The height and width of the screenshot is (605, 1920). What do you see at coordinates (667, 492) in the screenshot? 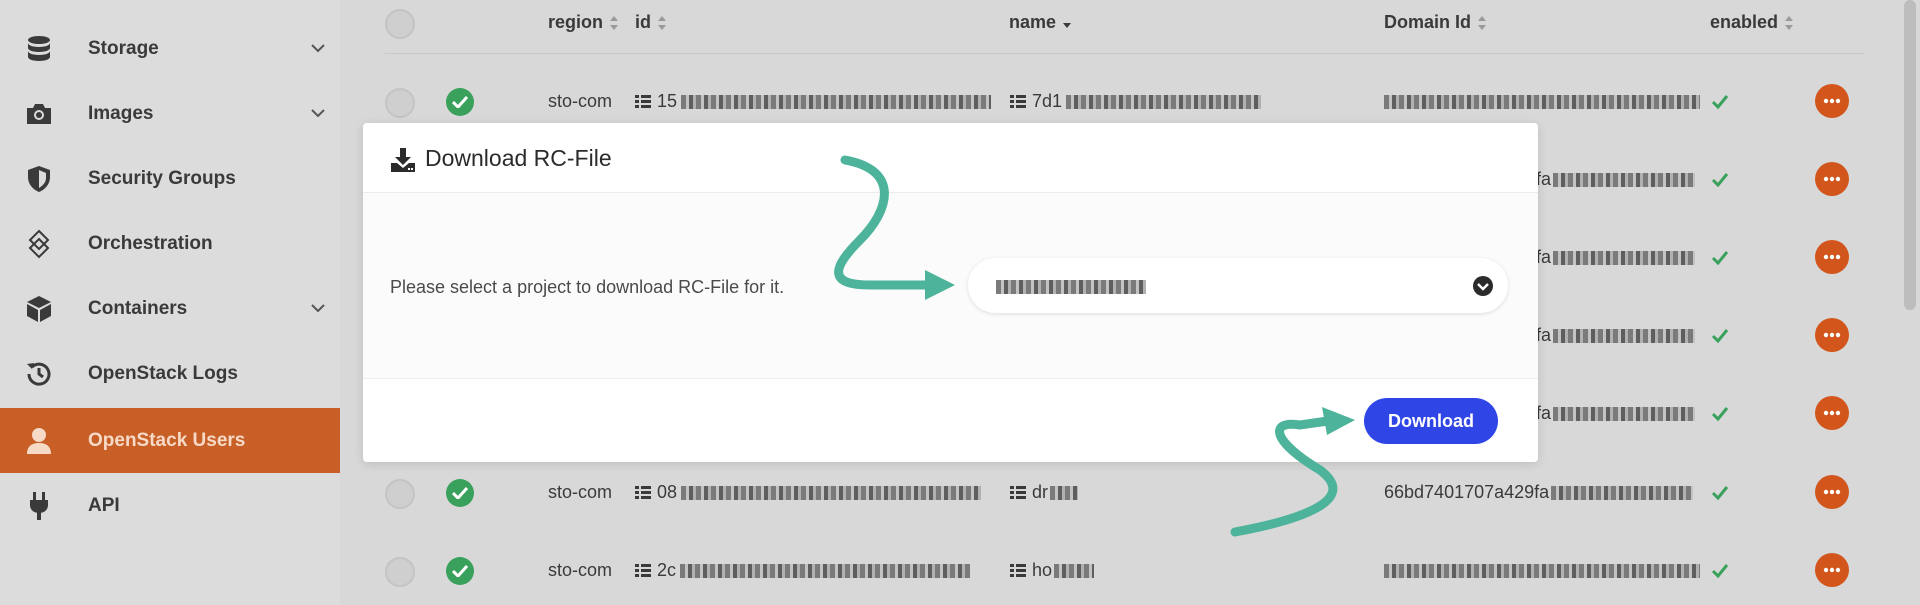
I see `cell-id-text: 08` at bounding box center [667, 492].